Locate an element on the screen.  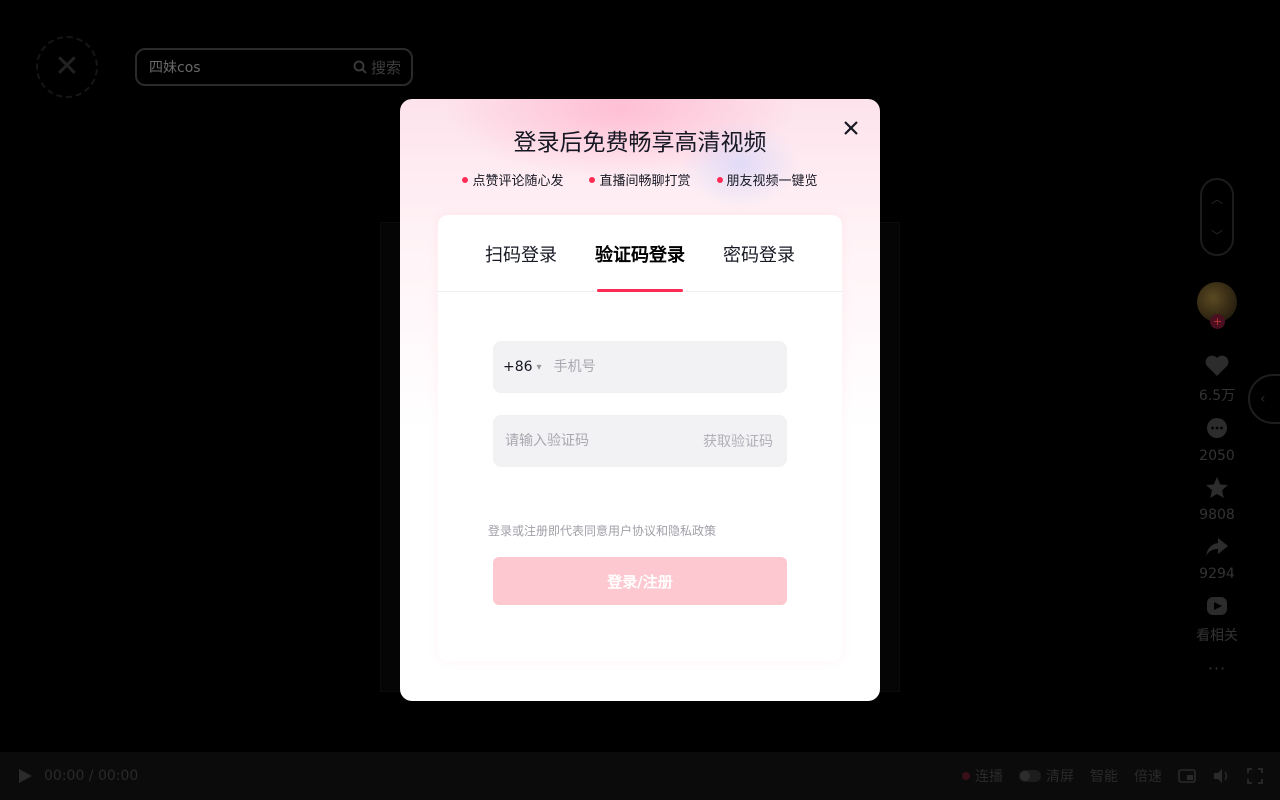
more-icon: ··· is located at coordinates (1217, 668).